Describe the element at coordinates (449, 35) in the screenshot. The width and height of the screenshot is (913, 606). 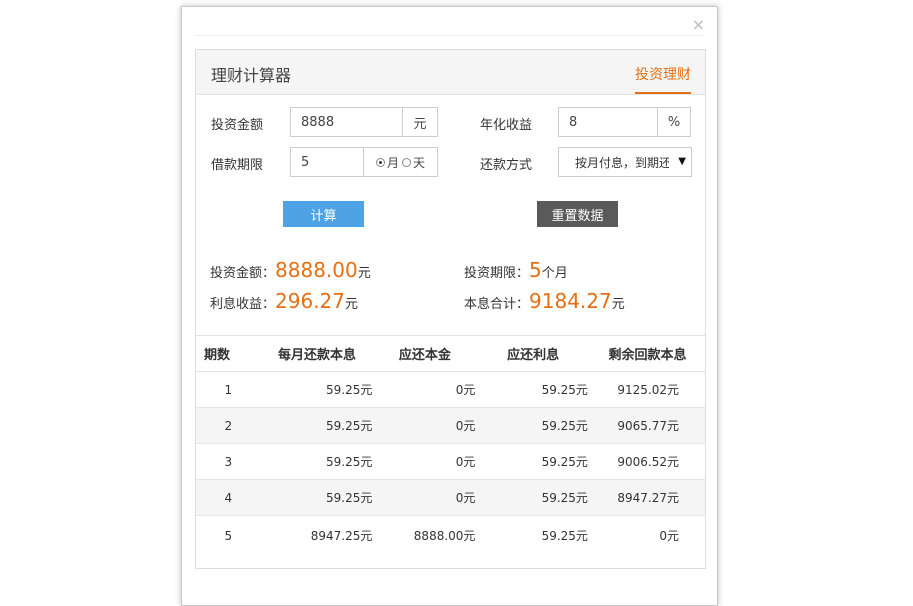
I see `dialog-divider` at that location.